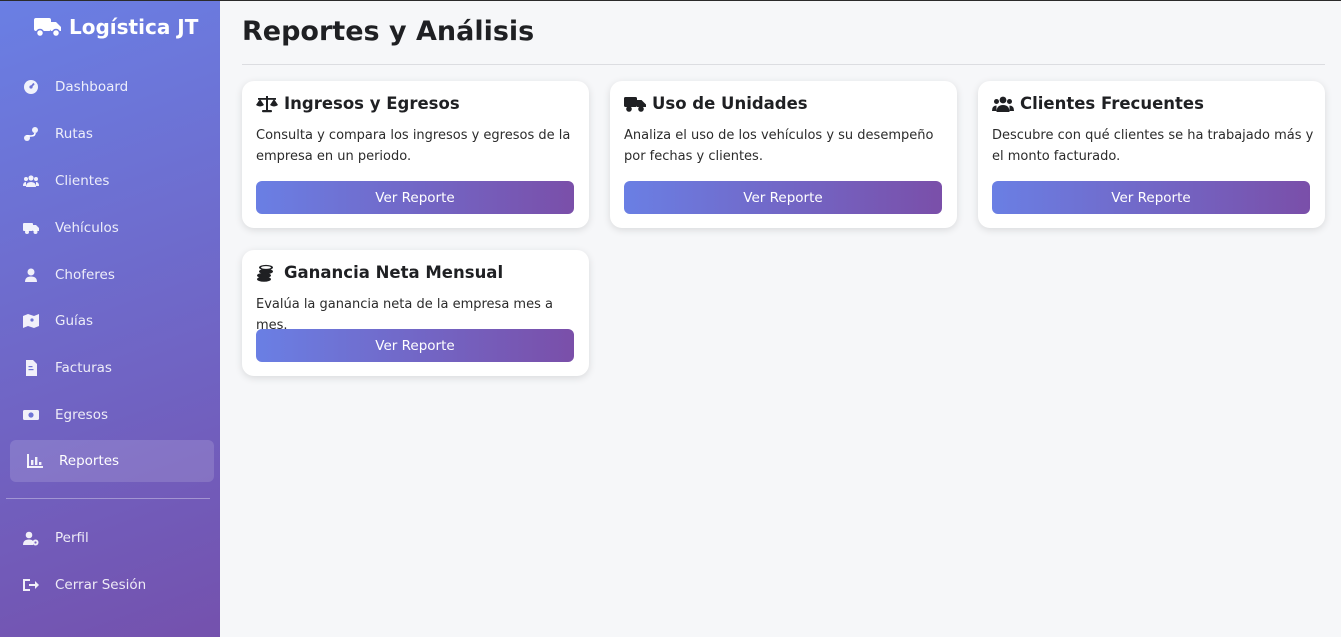 Image resolution: width=1341 pixels, height=637 pixels. What do you see at coordinates (112, 538) in the screenshot?
I see `sidebar-item-perfil: Perfil` at bounding box center [112, 538].